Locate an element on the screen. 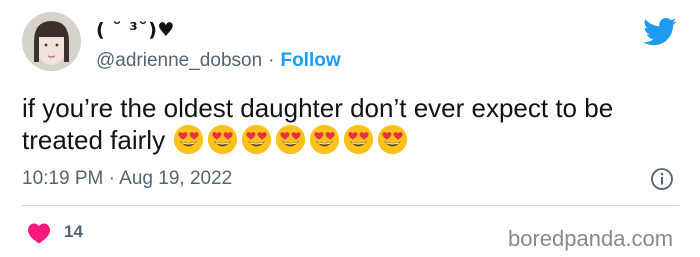 The width and height of the screenshot is (700, 257). follow-button: Follow is located at coordinates (310, 60).